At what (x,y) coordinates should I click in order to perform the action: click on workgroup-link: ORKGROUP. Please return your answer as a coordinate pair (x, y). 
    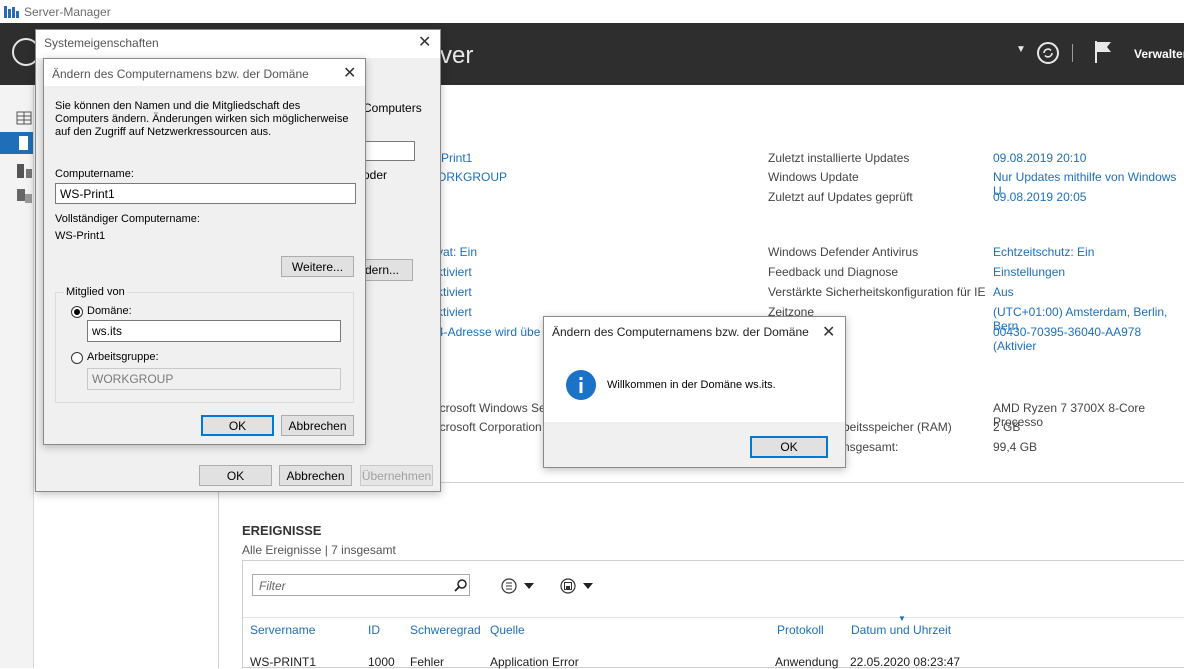
    Looking at the image, I should click on (472, 177).